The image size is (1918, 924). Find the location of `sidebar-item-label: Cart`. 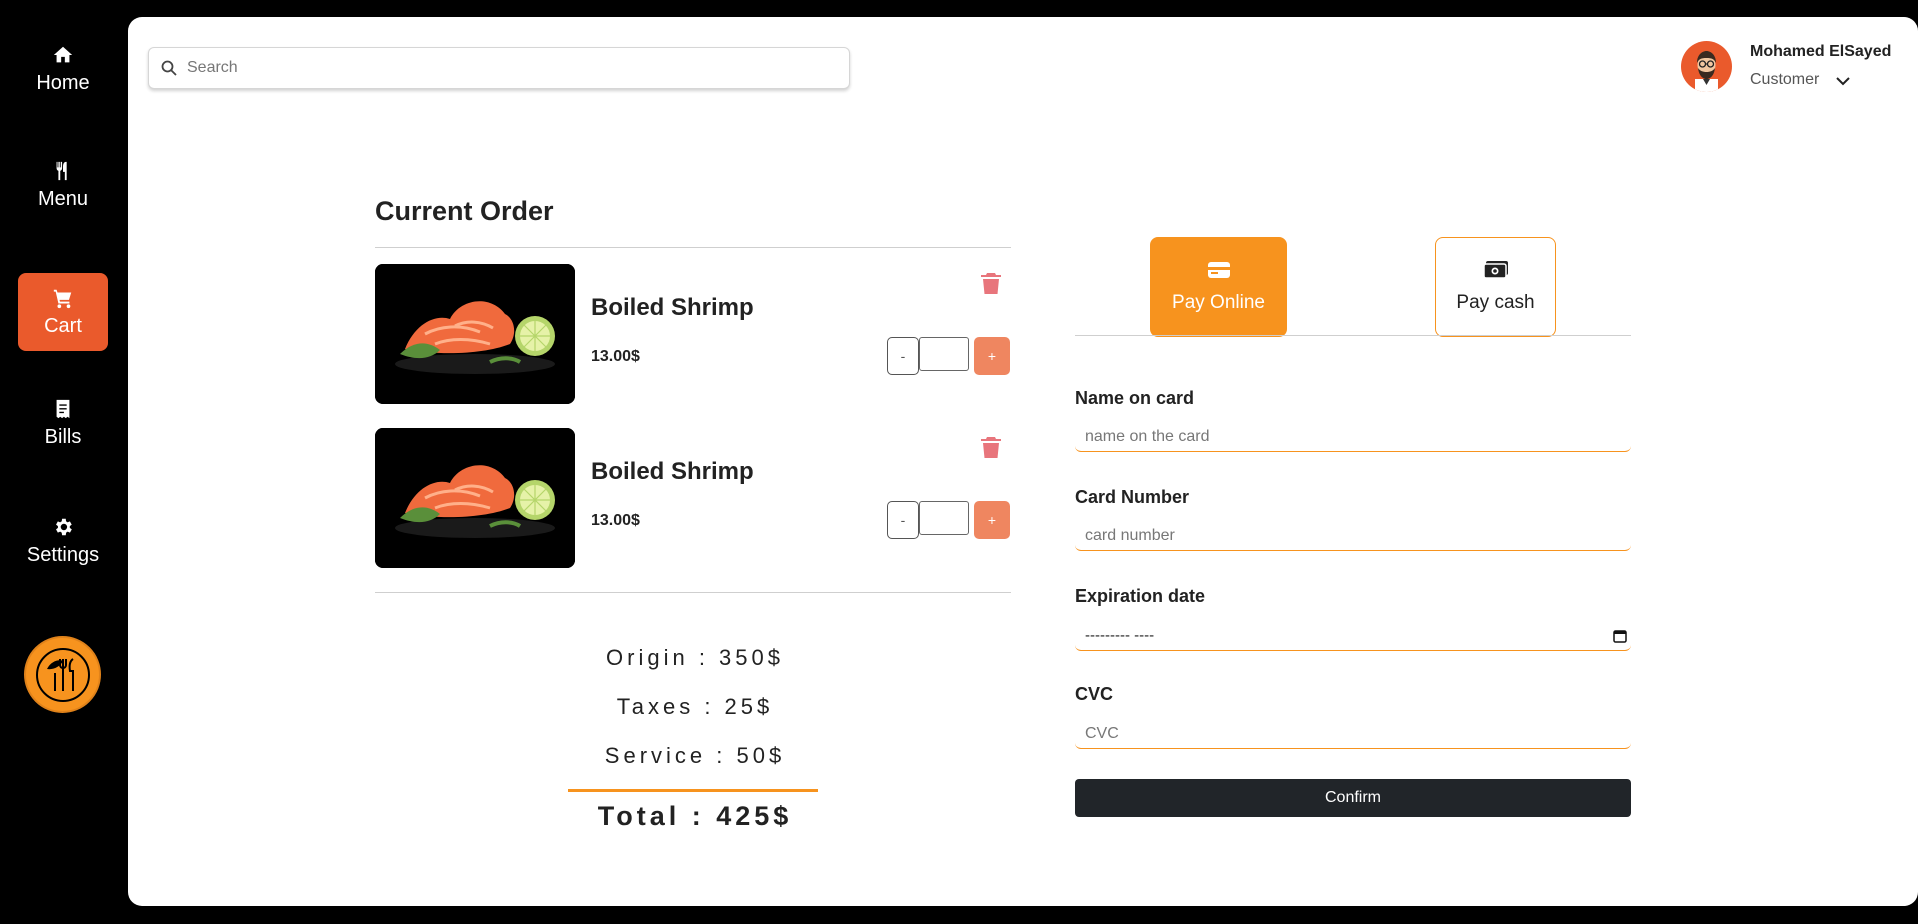

sidebar-item-label: Cart is located at coordinates (63, 325).